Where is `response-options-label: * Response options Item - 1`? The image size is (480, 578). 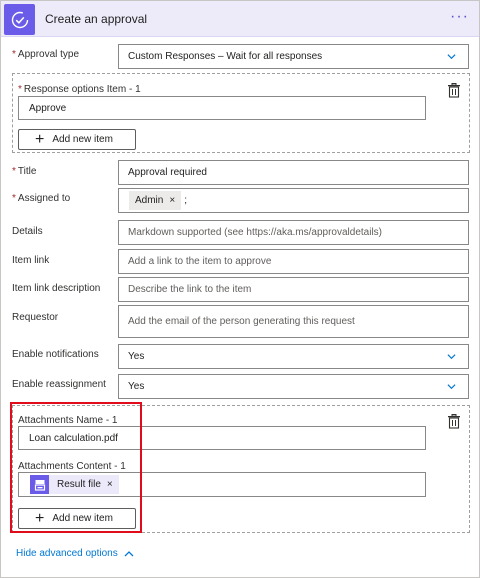 response-options-label: * Response options Item - 1 is located at coordinates (79, 89).